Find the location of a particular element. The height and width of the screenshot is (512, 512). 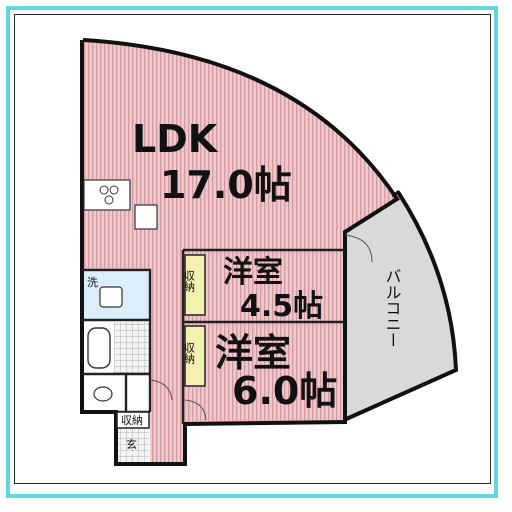

balcony-label: バルコニー is located at coordinates (392, 308).